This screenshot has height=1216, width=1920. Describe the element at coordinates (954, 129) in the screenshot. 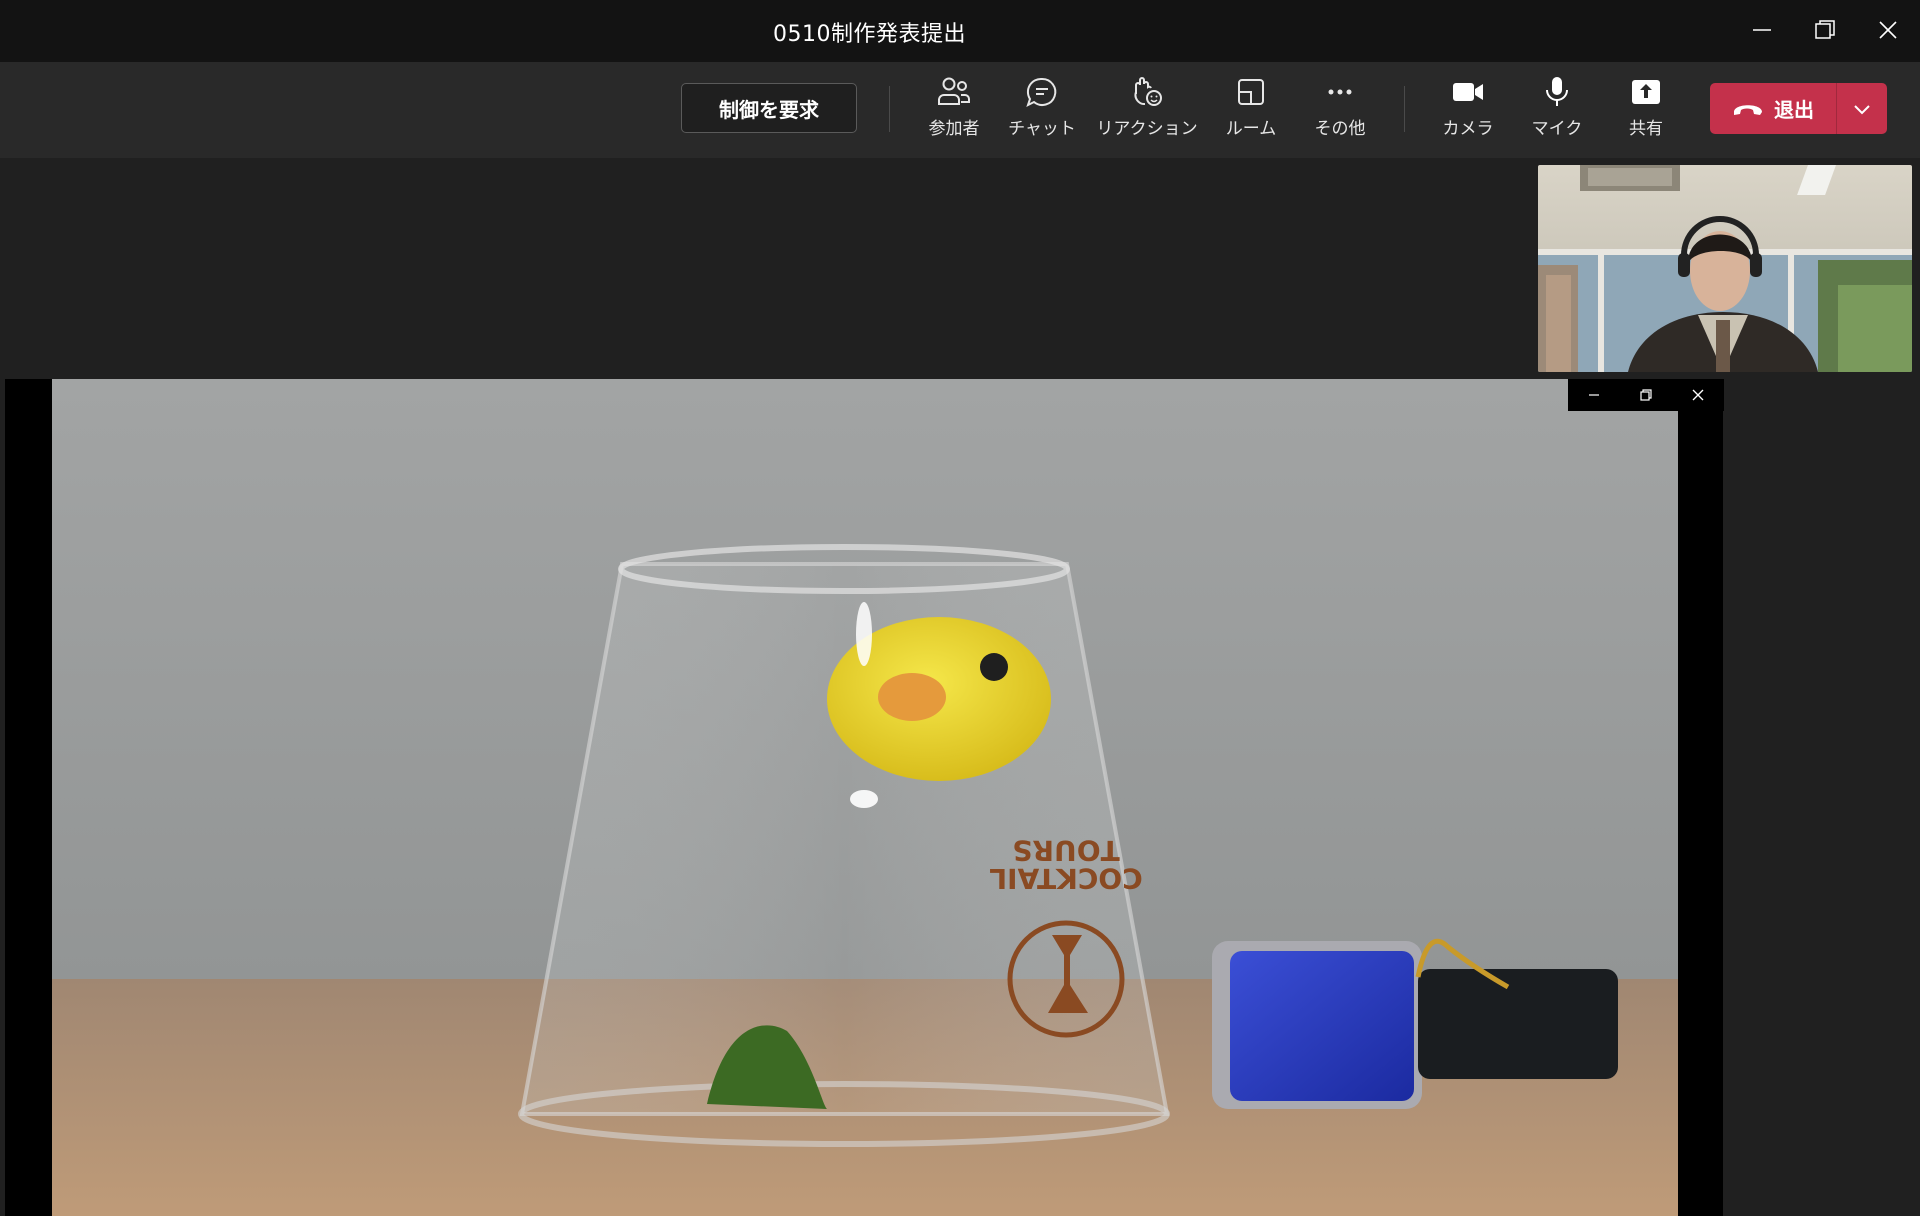

I see `participants-label: 参加者` at that location.